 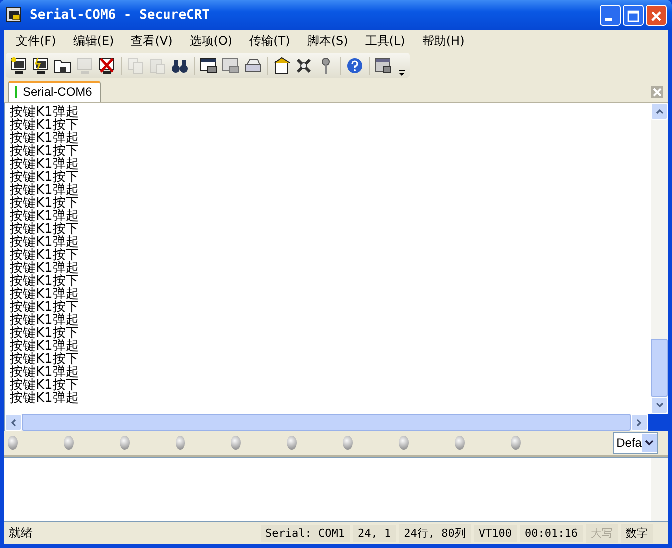 I want to click on close-button, so click(x=656, y=15).